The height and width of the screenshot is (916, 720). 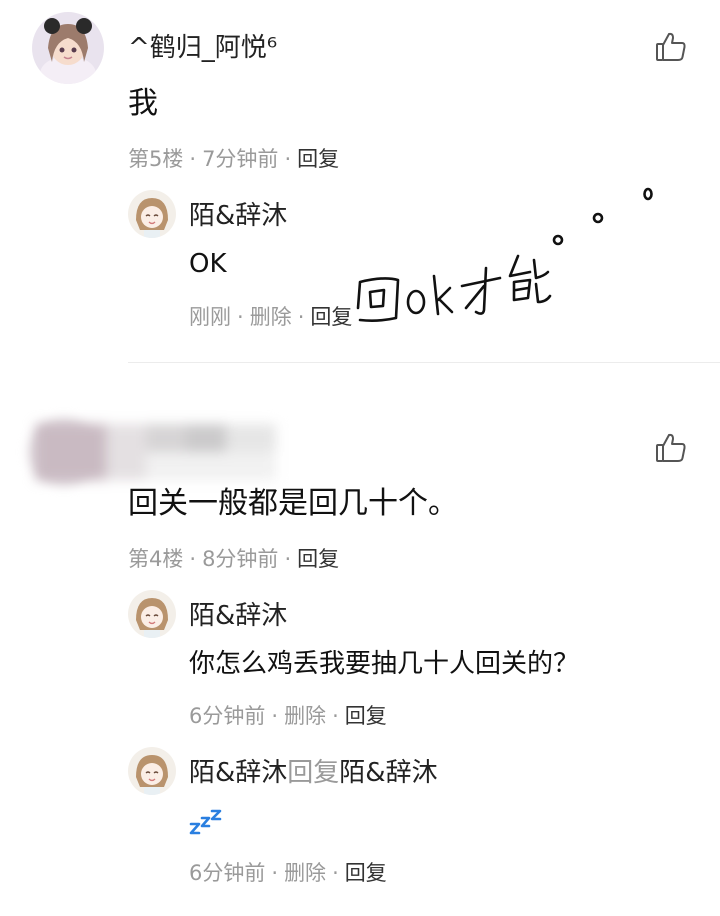 What do you see at coordinates (424, 362) in the screenshot?
I see `divider` at bounding box center [424, 362].